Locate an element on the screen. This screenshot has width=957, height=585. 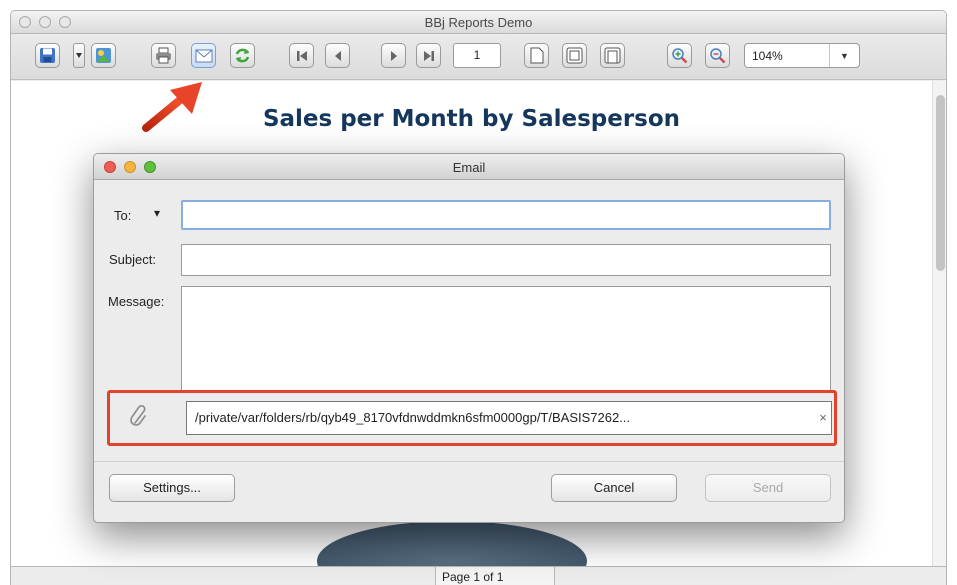
dialog-titlebar: Email is located at coordinates (469, 167).